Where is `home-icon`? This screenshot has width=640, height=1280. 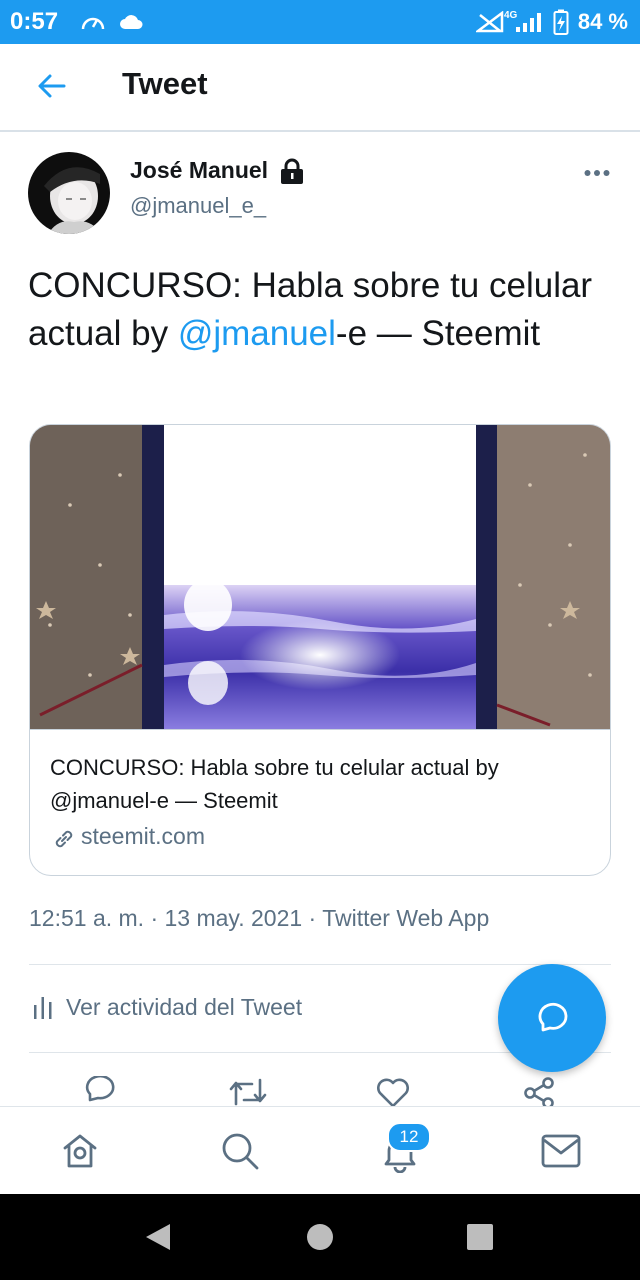
home-icon is located at coordinates (80, 1151).